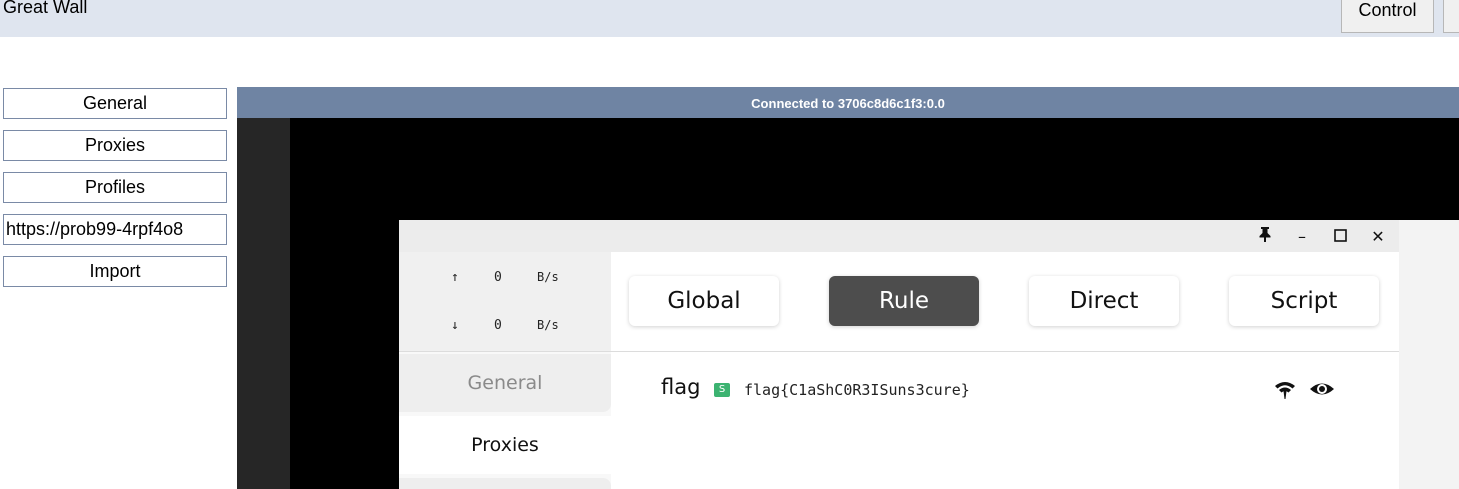  Describe the element at coordinates (1387, 16) in the screenshot. I see `control-button: Control` at that location.